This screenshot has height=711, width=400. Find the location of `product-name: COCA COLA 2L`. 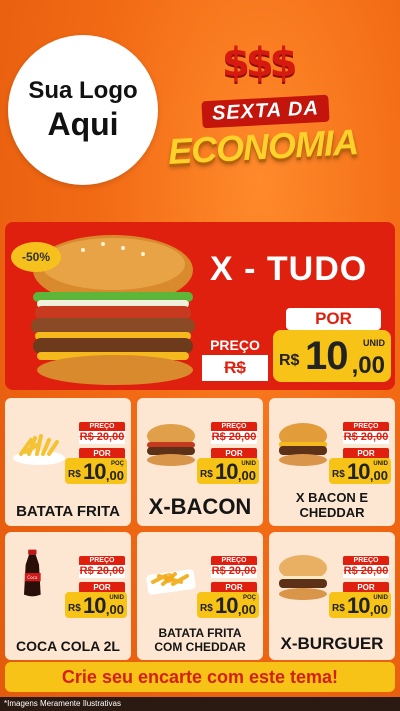

product-name: COCA COLA 2L is located at coordinates (68, 646).